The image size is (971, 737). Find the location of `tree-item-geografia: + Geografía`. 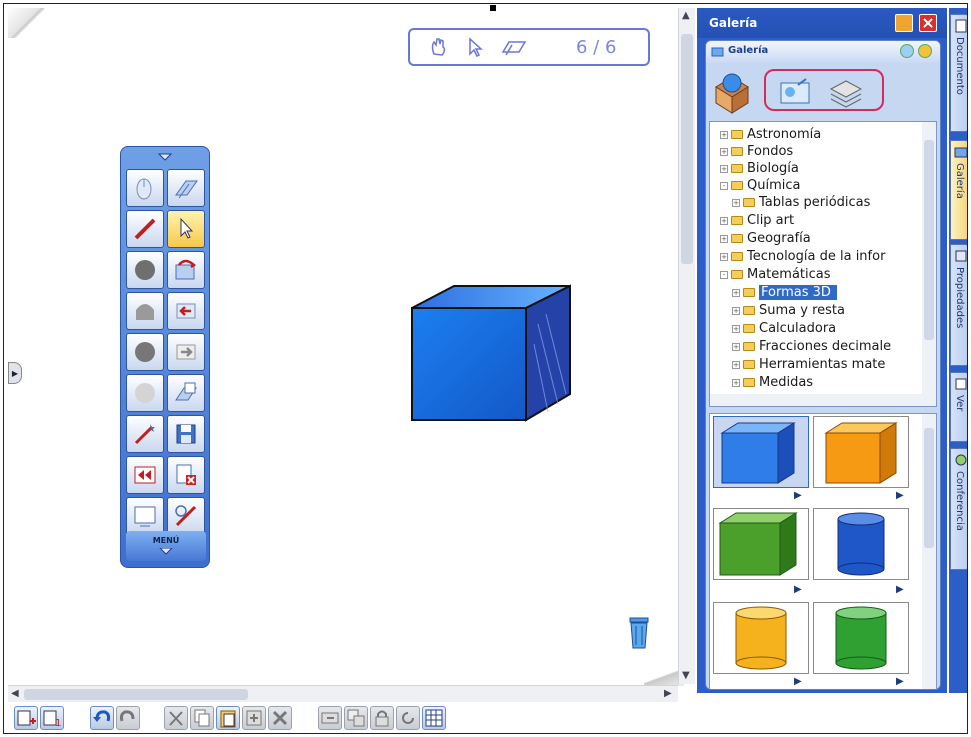

tree-item-geografia: + Geografía is located at coordinates (765, 238).